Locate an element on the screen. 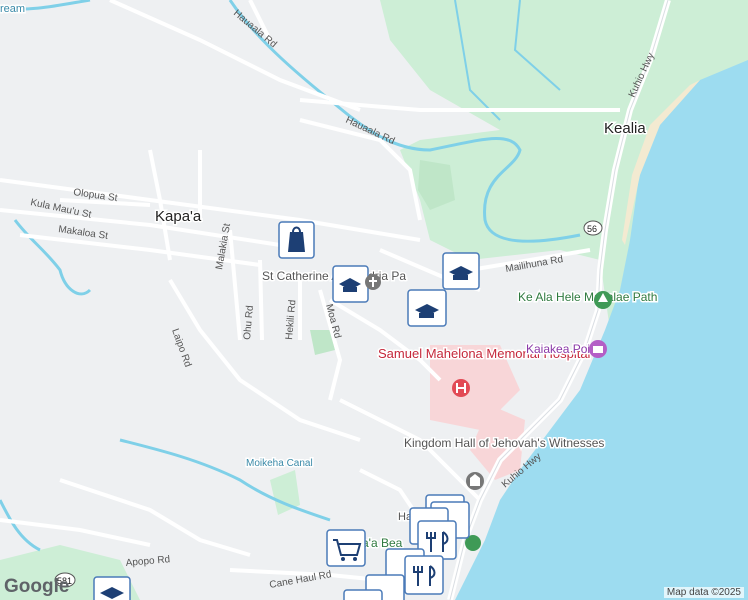 The width and height of the screenshot is (748, 600). grocery-pin is located at coordinates (346, 548).